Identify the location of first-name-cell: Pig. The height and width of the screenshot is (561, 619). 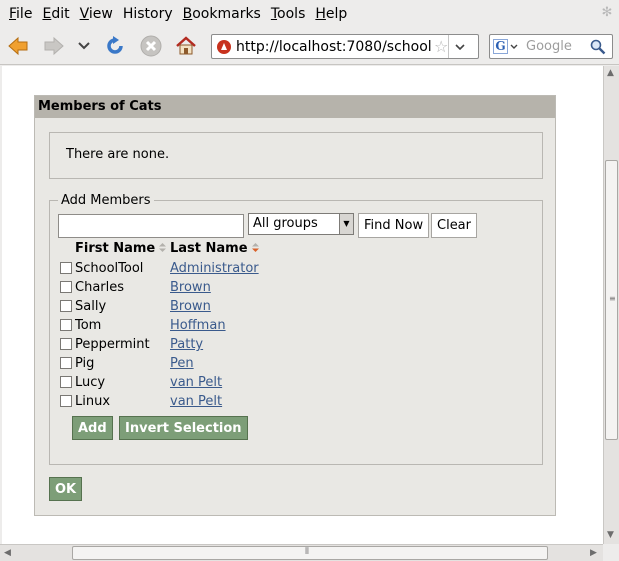
(85, 363).